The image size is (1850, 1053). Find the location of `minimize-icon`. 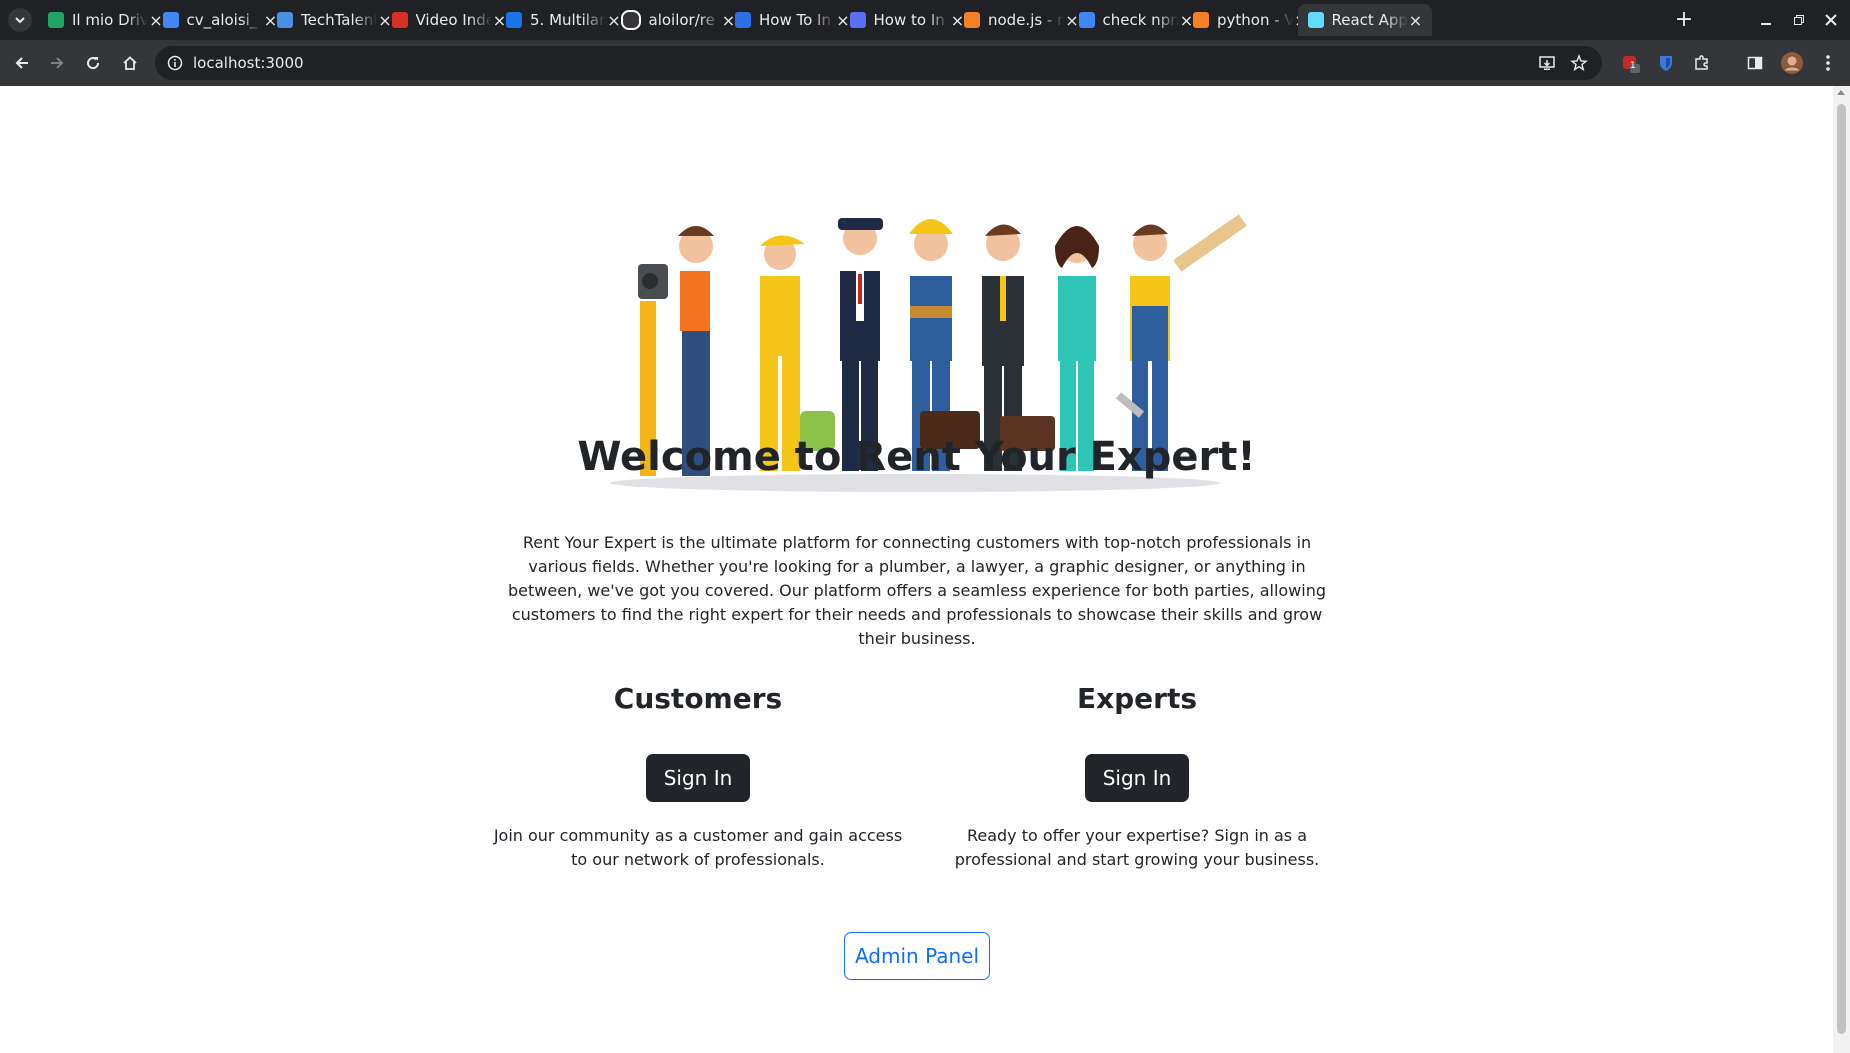

minimize-icon is located at coordinates (1766, 24).